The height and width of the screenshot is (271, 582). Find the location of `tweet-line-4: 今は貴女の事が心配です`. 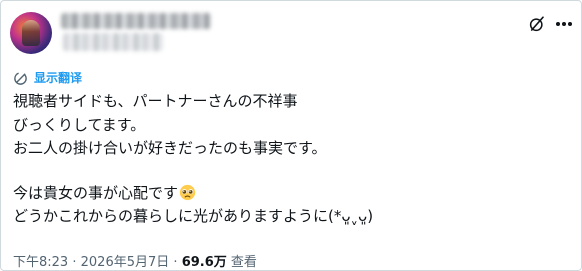

tweet-line-4: 今は貴女の事が心配です is located at coordinates (293, 194).